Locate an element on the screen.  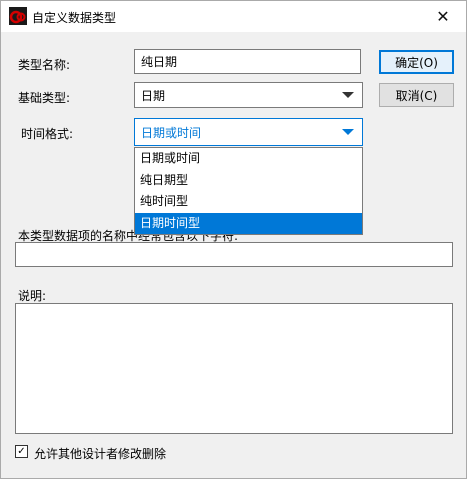
dropdown-option: 纯日期型 is located at coordinates (248, 181).